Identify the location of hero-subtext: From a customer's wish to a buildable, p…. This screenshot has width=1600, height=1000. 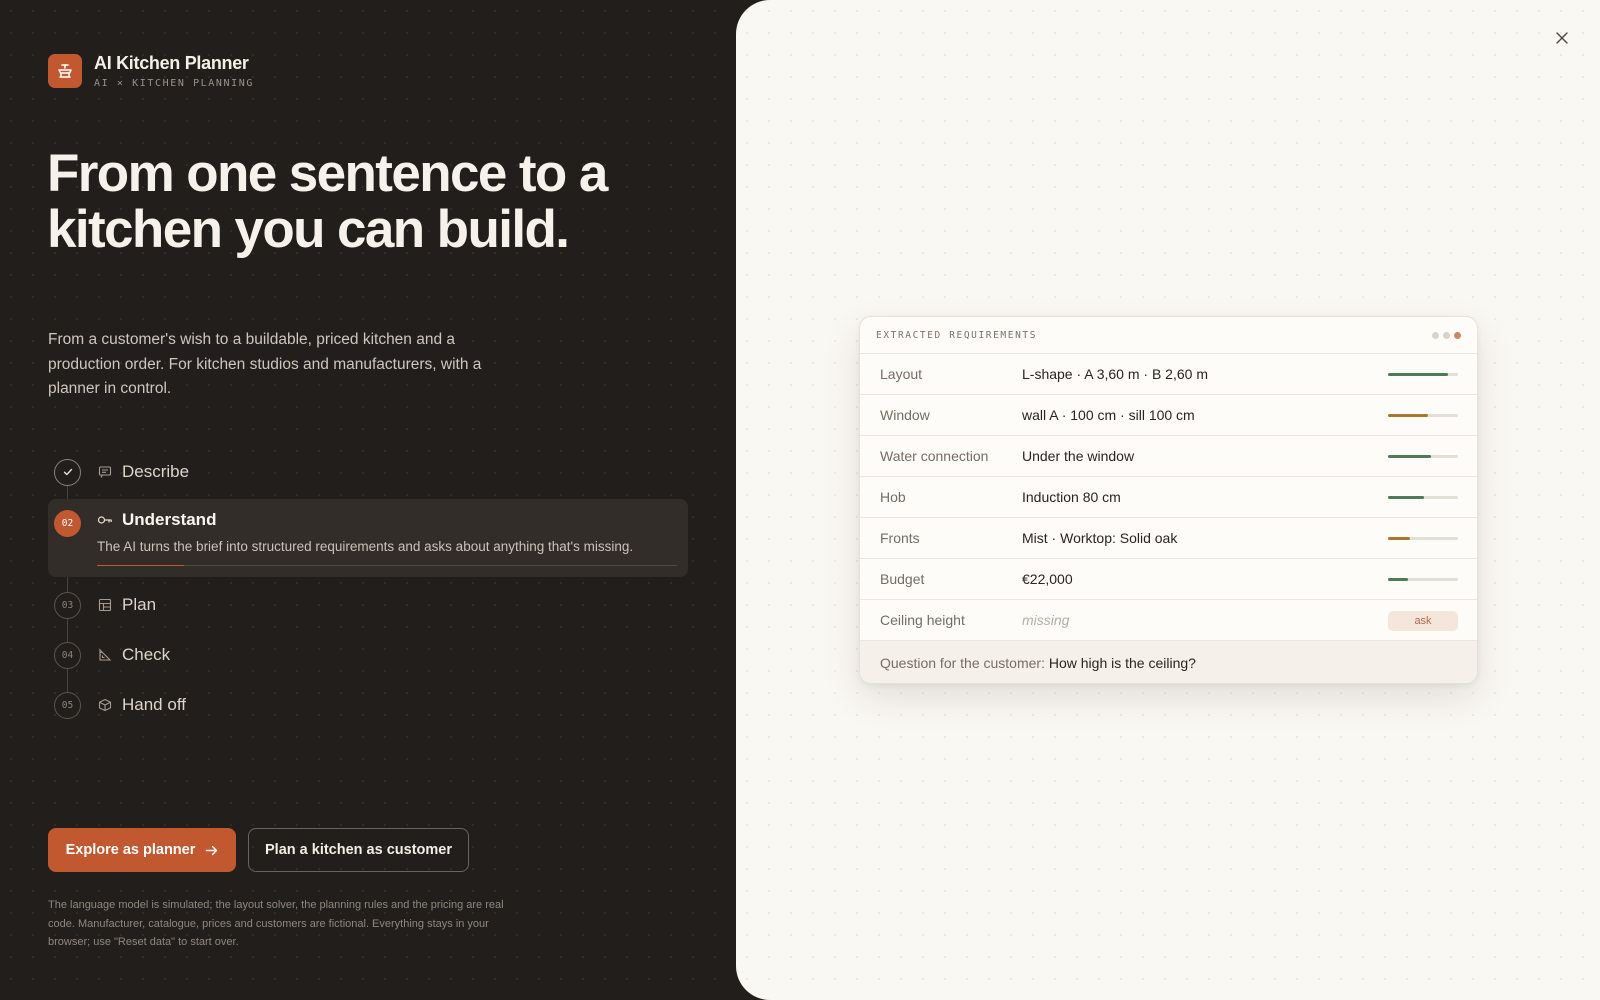
(265, 364).